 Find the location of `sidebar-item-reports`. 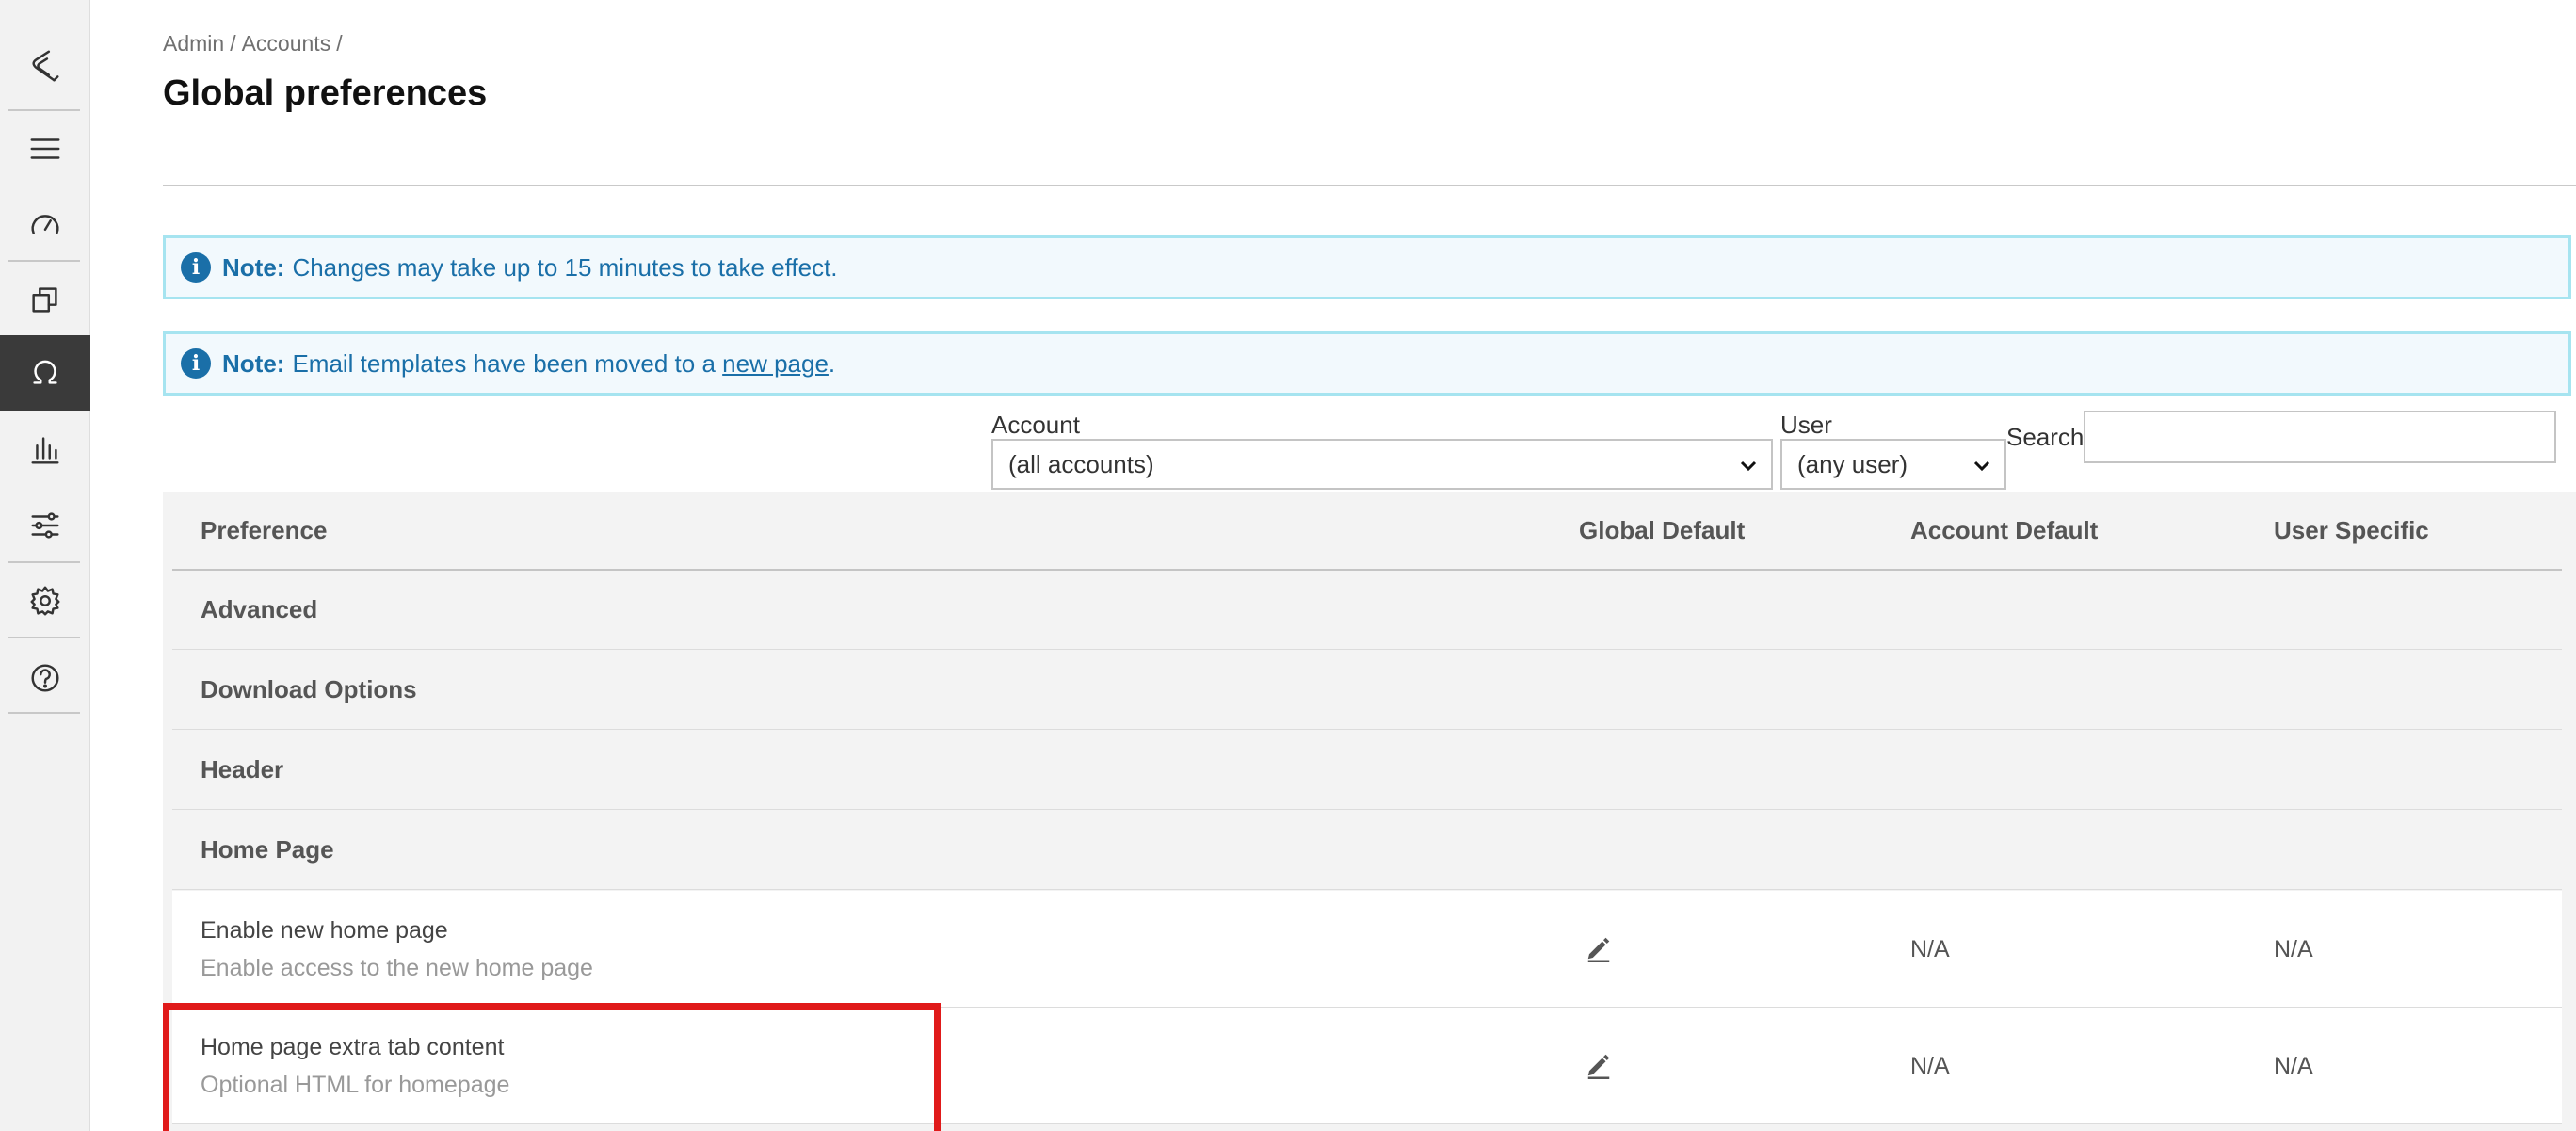

sidebar-item-reports is located at coordinates (45, 450).